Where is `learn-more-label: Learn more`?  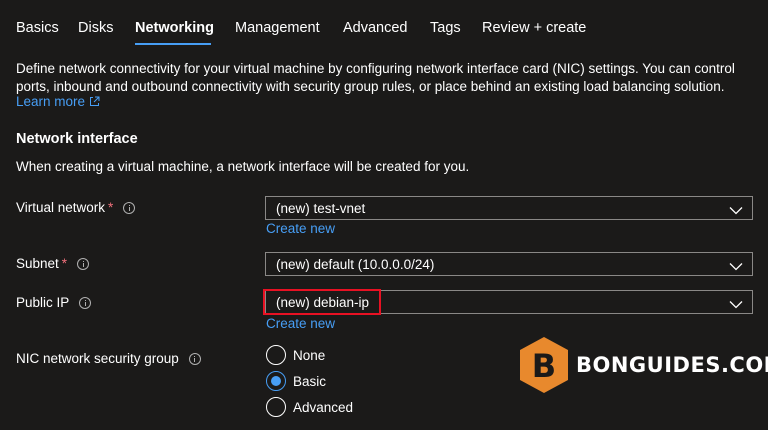 learn-more-label: Learn more is located at coordinates (51, 101).